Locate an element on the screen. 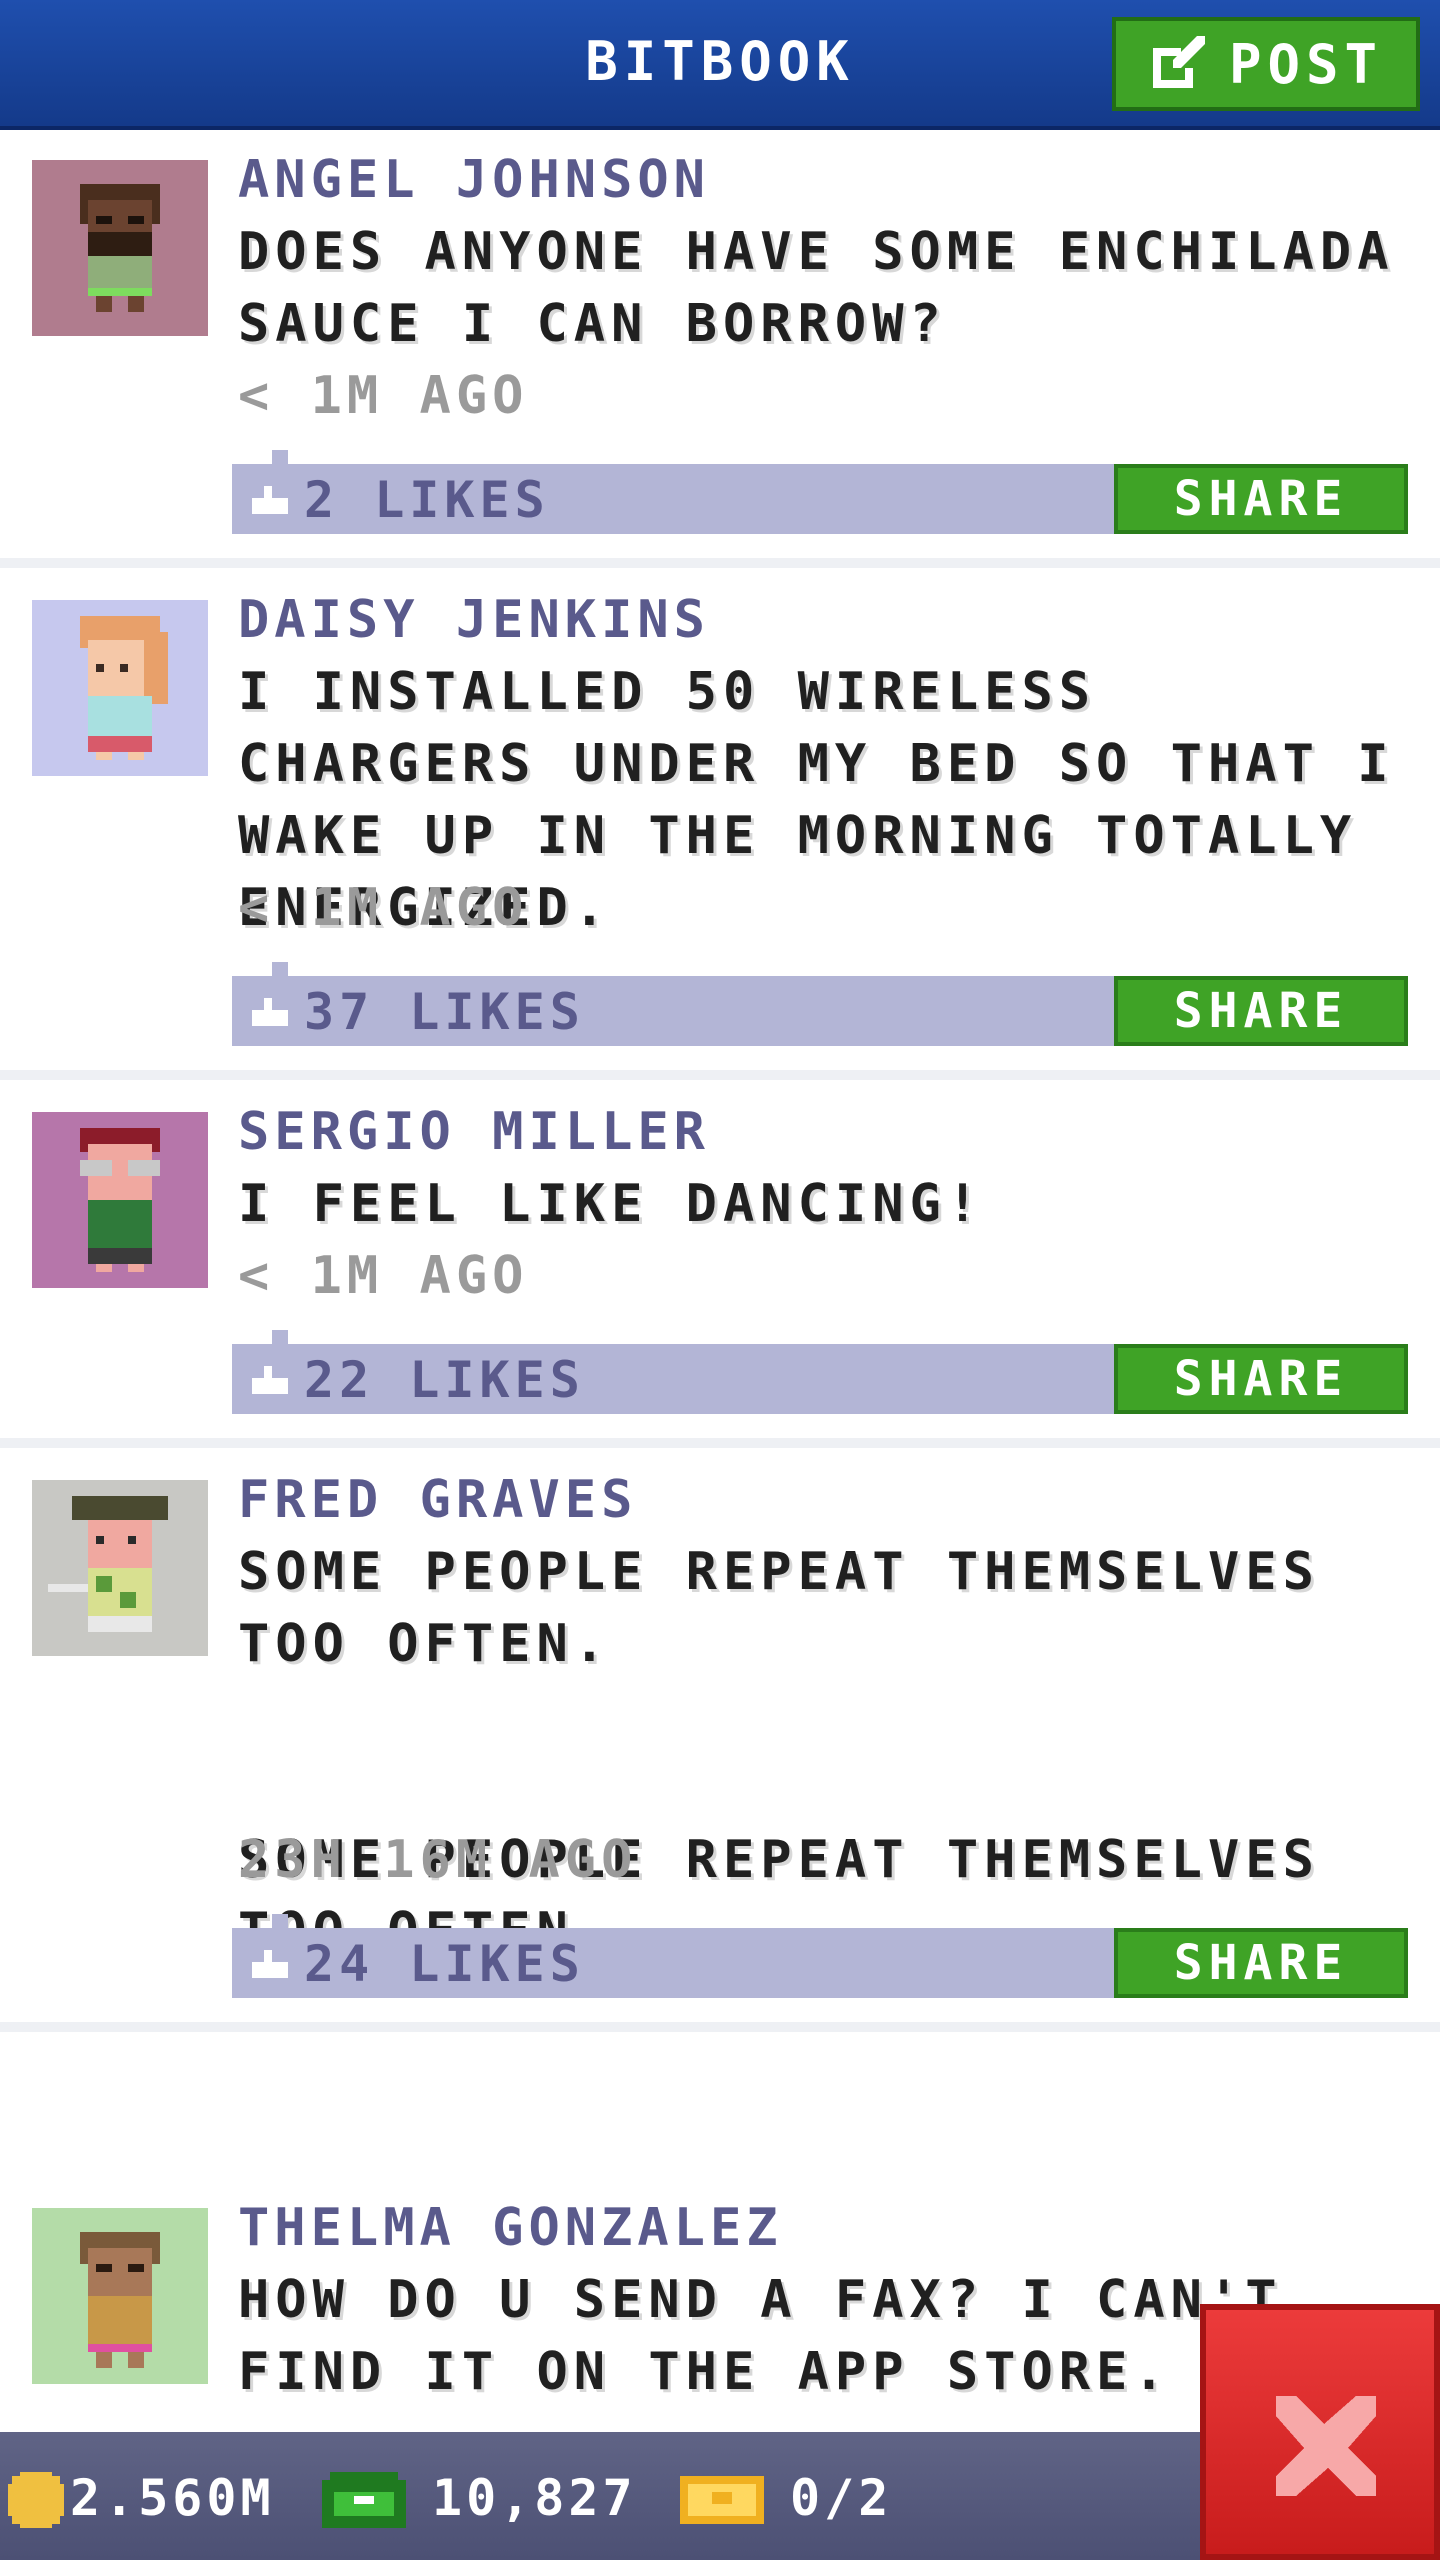 This screenshot has width=1440, height=2560. like-bar: 37 LIKES SHARE is located at coordinates (820, 1004).